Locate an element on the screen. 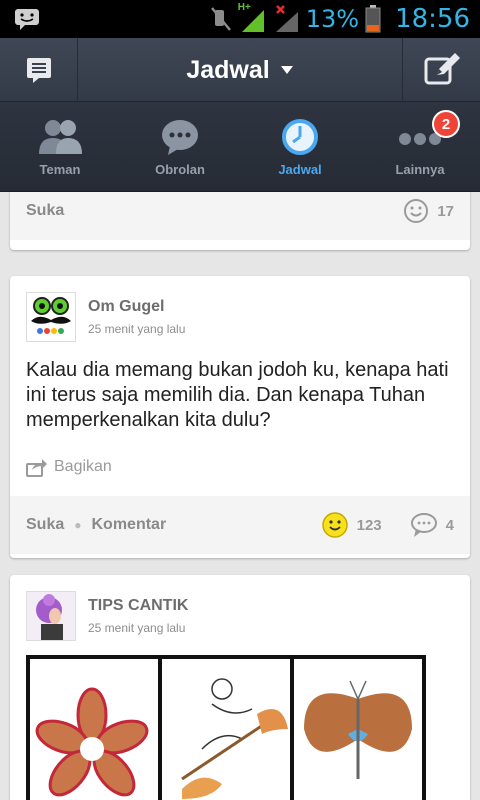 Image resolution: width=480 pixels, height=800 pixels. author-name: Om Gugel is located at coordinates (136, 307).